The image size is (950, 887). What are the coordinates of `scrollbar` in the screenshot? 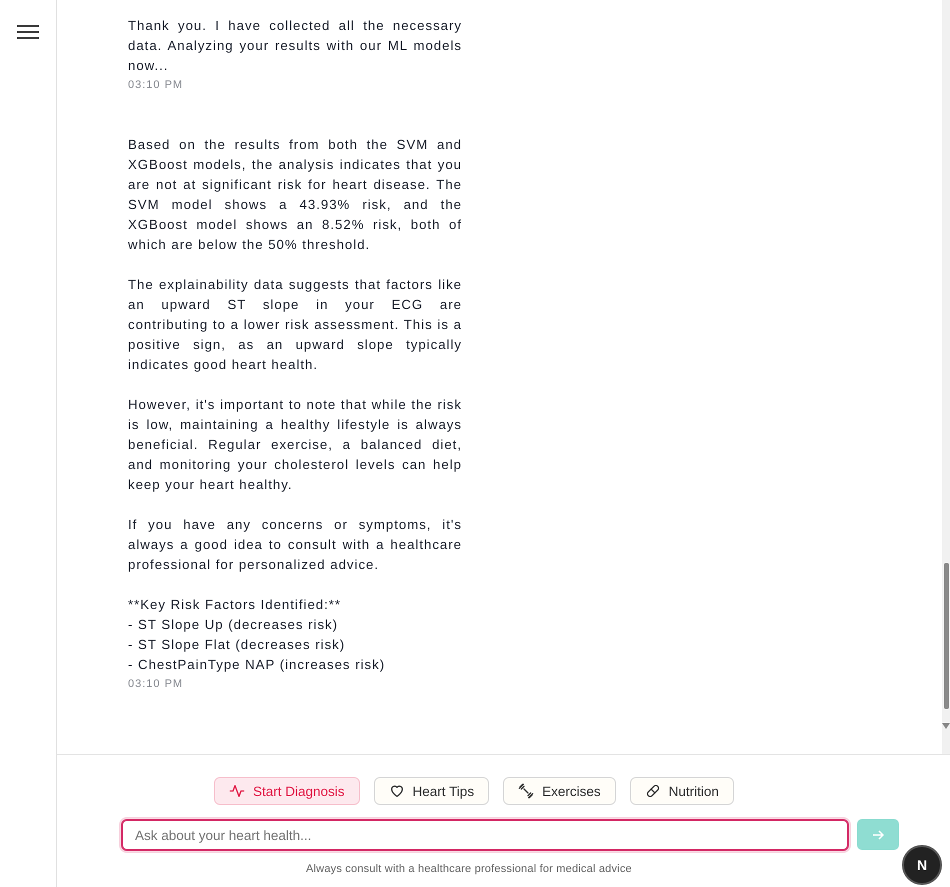 It's located at (946, 377).